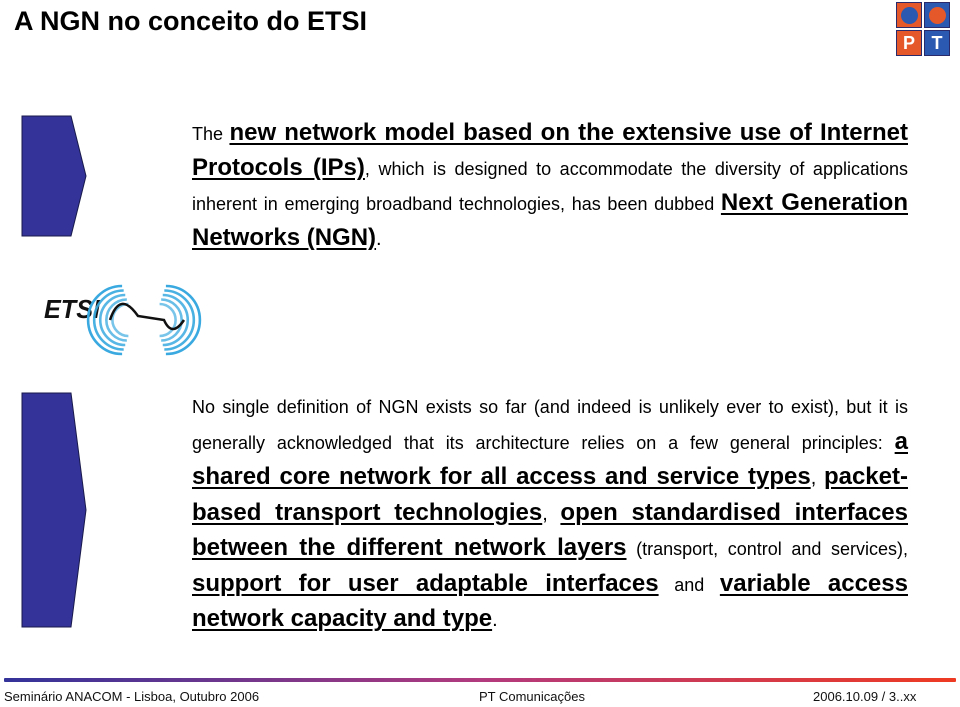 Image resolution: width=960 pixels, height=707 pixels. I want to click on body-text: The, so click(211, 134).